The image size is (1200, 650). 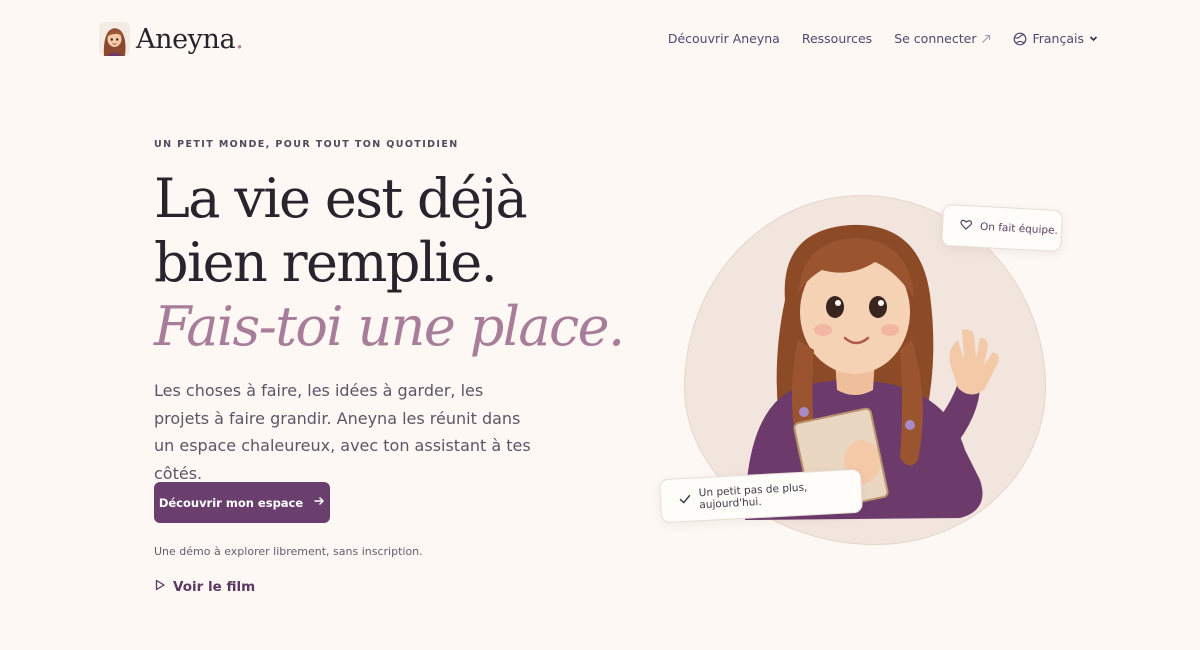 What do you see at coordinates (389, 326) in the screenshot?
I see `headline-accent: Fais-toi une place.` at bounding box center [389, 326].